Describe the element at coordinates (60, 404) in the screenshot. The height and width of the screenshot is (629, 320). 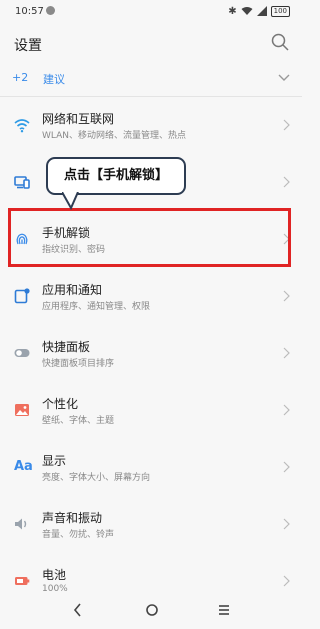
I see `settings-item-title: 个性化` at that location.